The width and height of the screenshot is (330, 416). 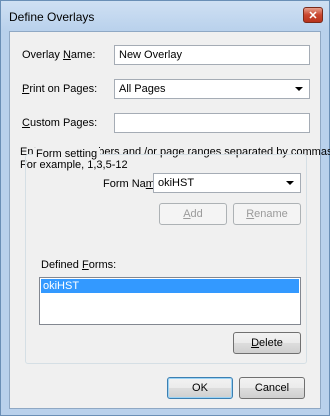 I want to click on delete-button: Delete, so click(x=267, y=343).